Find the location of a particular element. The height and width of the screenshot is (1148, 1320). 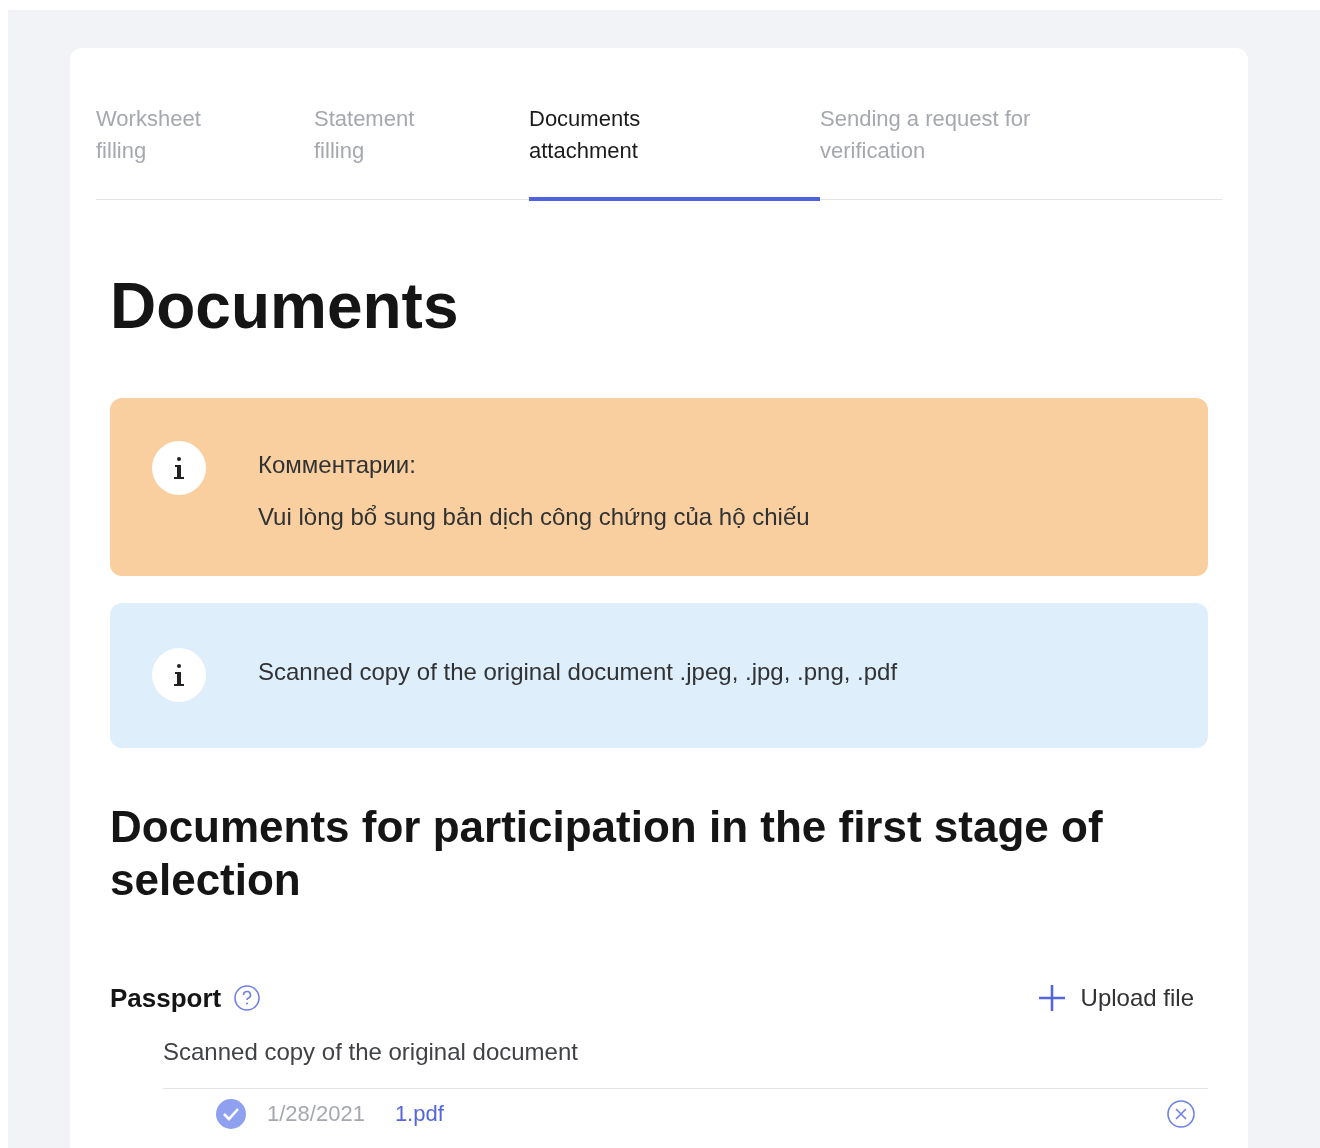

check-icon is located at coordinates (231, 1113).